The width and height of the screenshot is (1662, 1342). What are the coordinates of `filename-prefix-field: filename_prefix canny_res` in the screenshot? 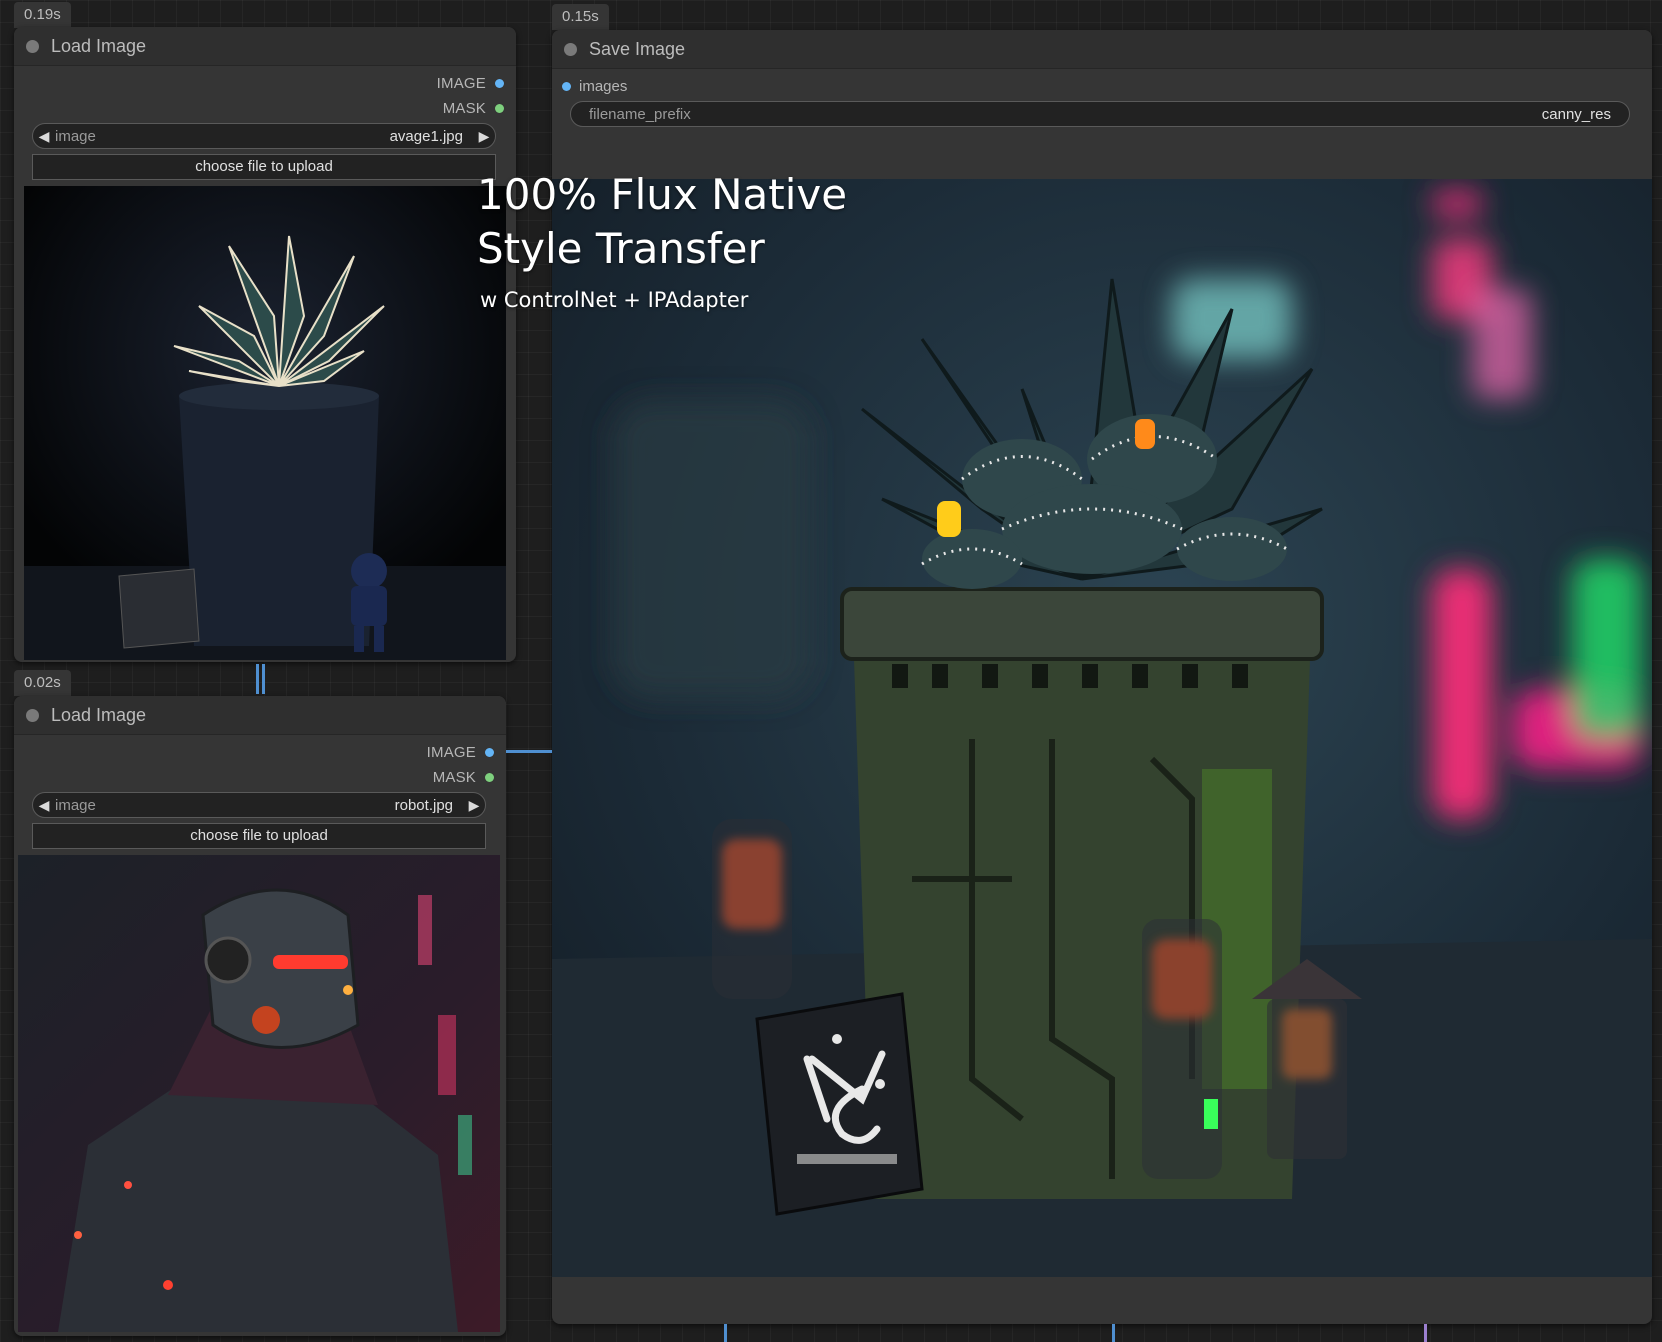 It's located at (1100, 114).